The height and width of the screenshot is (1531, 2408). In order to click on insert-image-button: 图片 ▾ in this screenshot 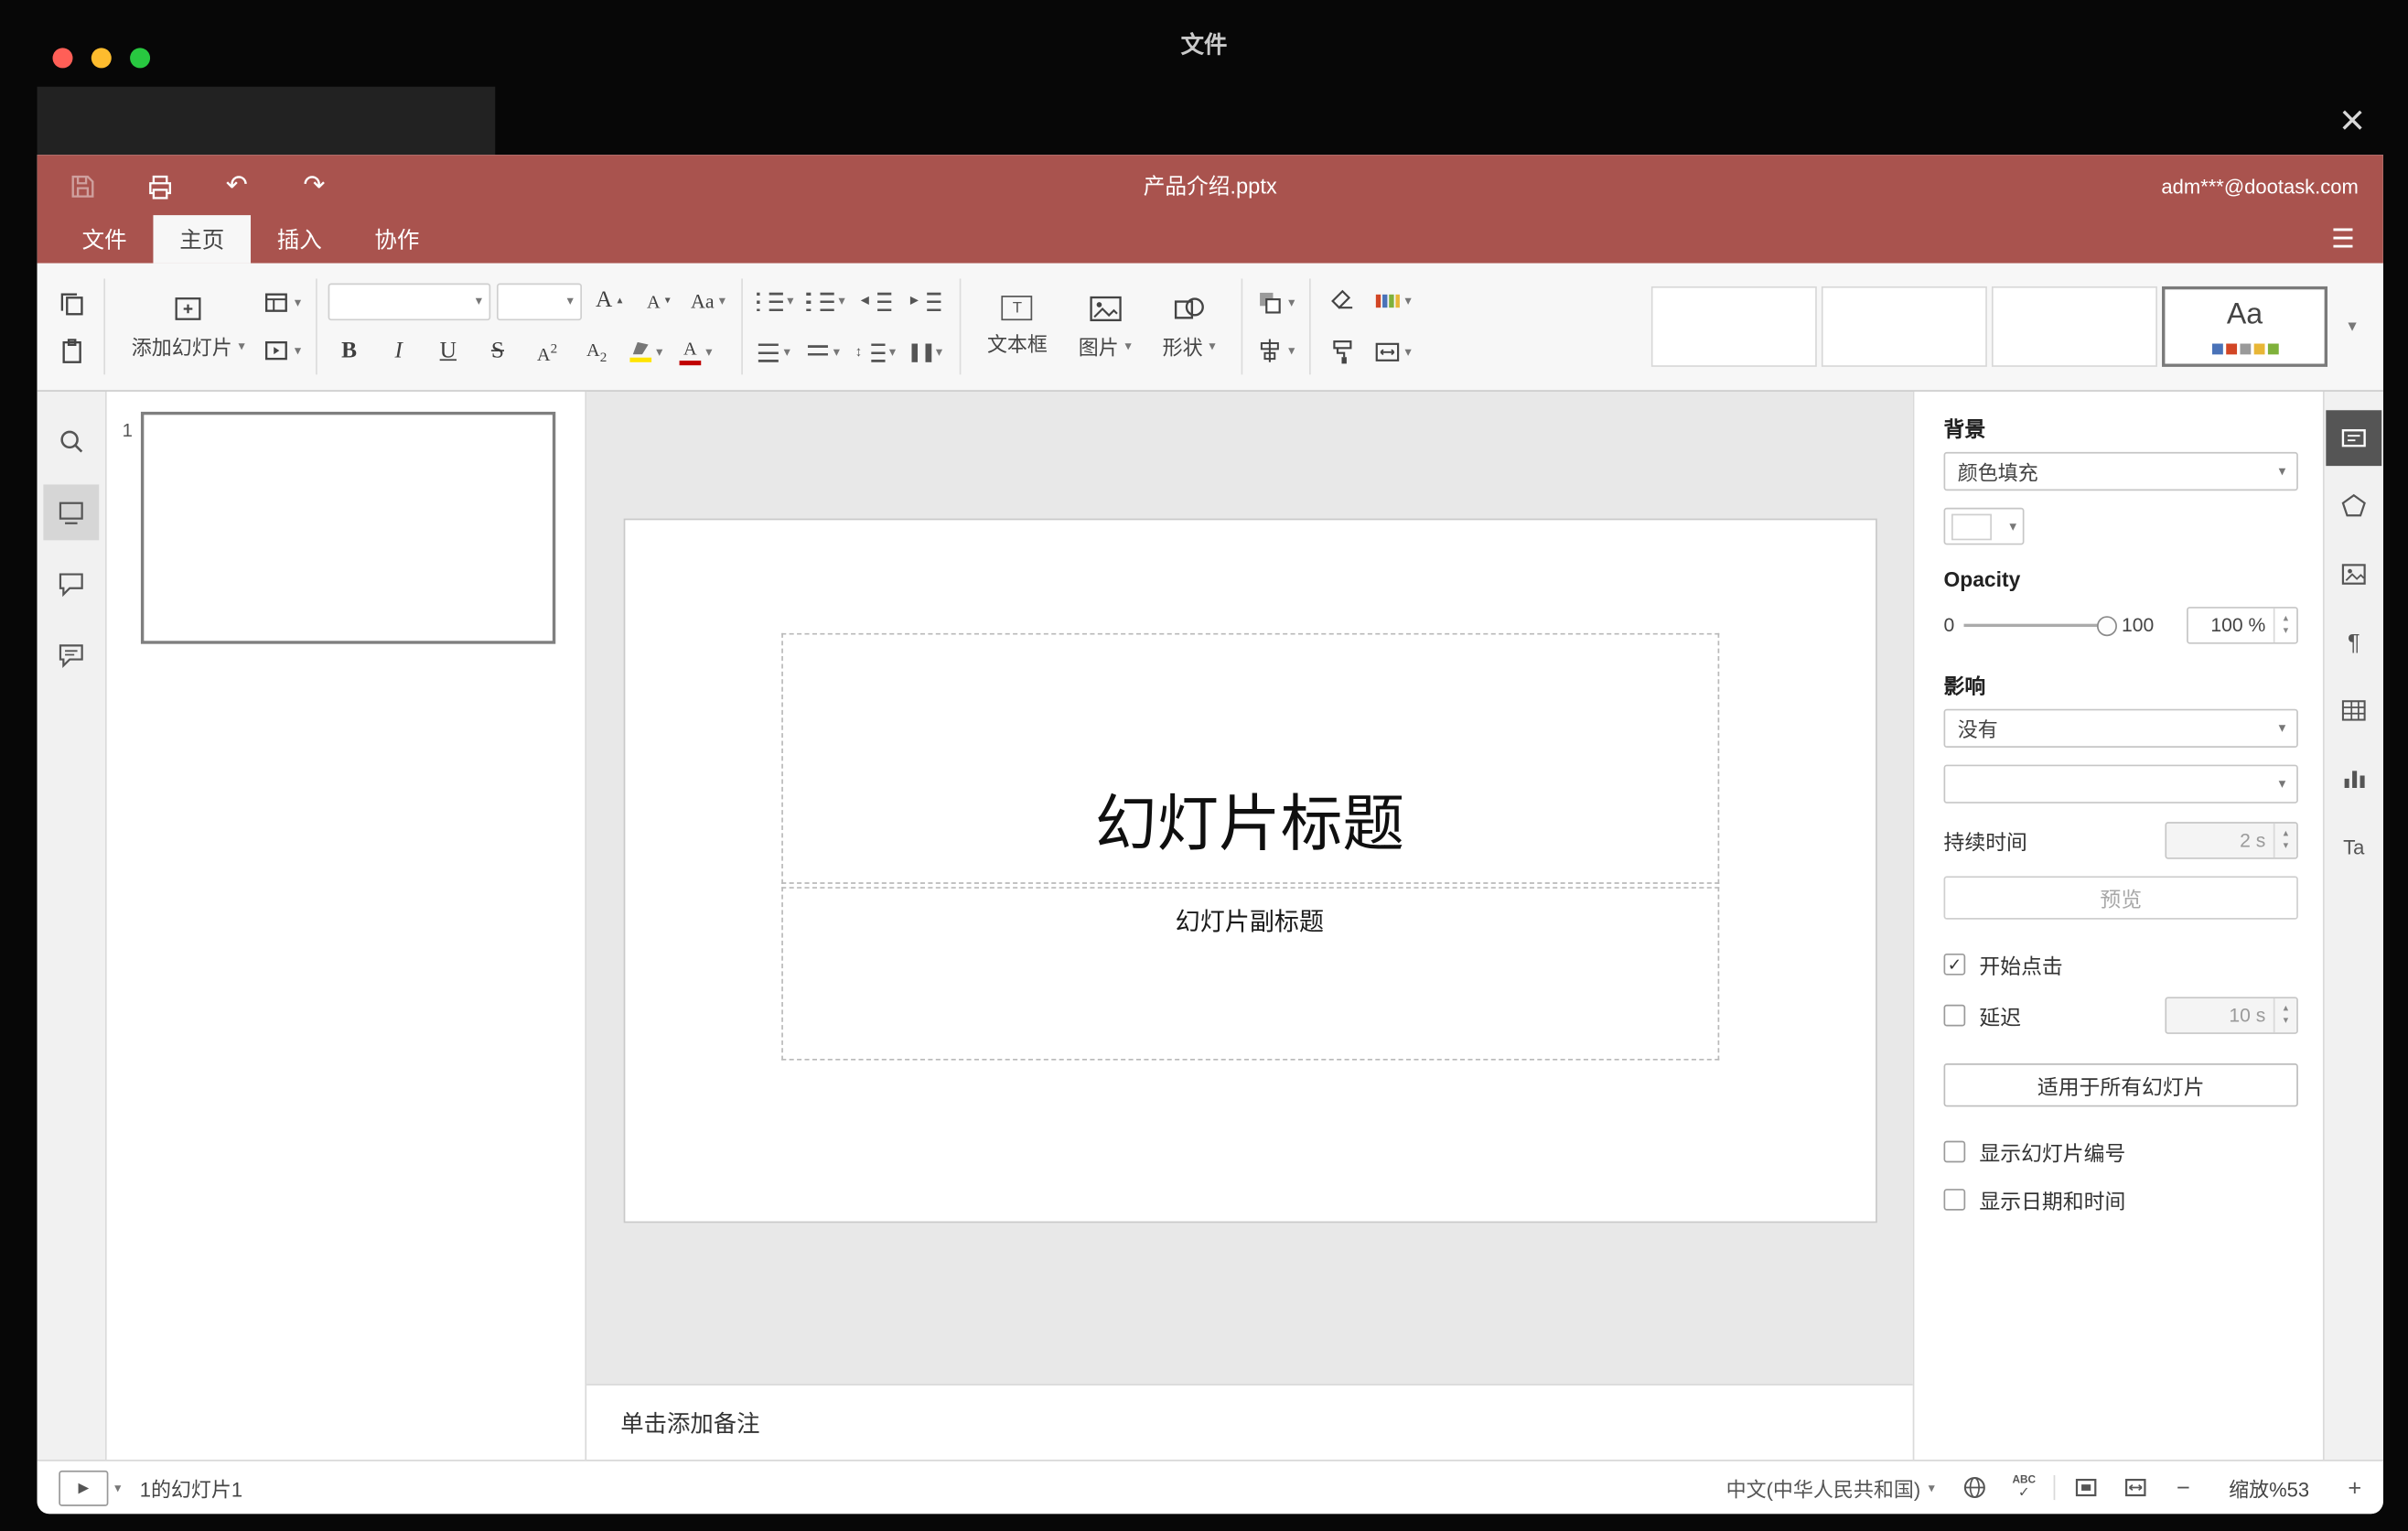, I will do `click(1105, 327)`.